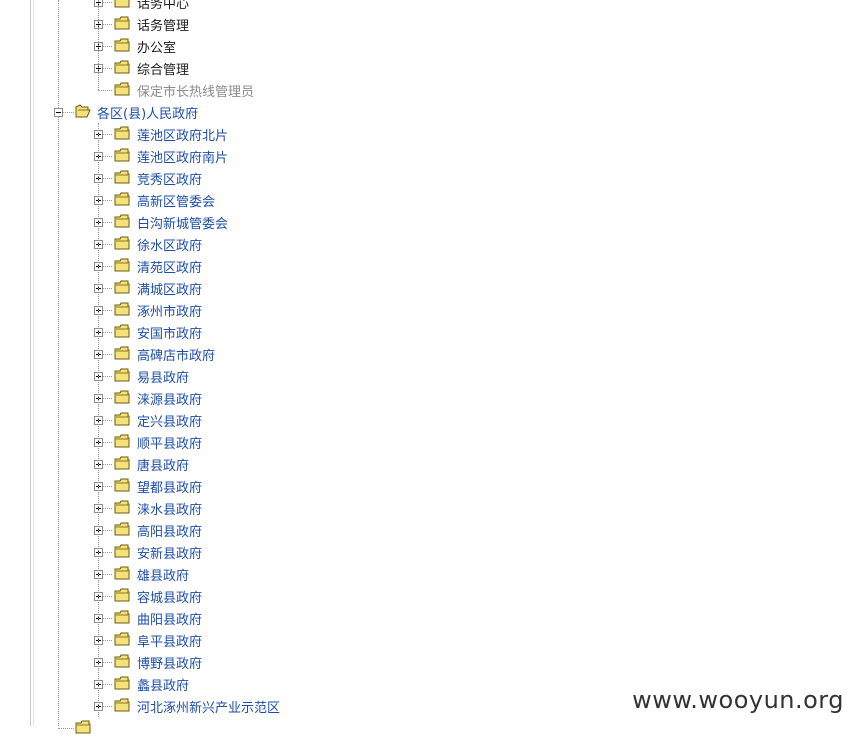  What do you see at coordinates (169, 178) in the screenshot?
I see `tree-node-label: 竞秀区政府` at bounding box center [169, 178].